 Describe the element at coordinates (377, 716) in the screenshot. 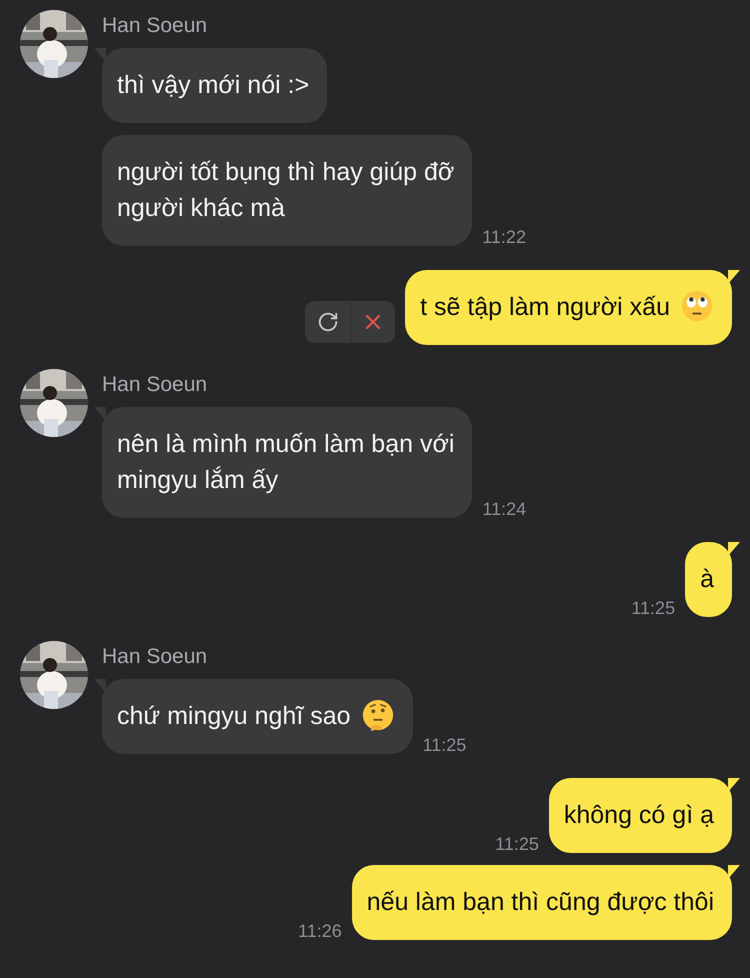

I see `thinking-emoji-icon` at that location.